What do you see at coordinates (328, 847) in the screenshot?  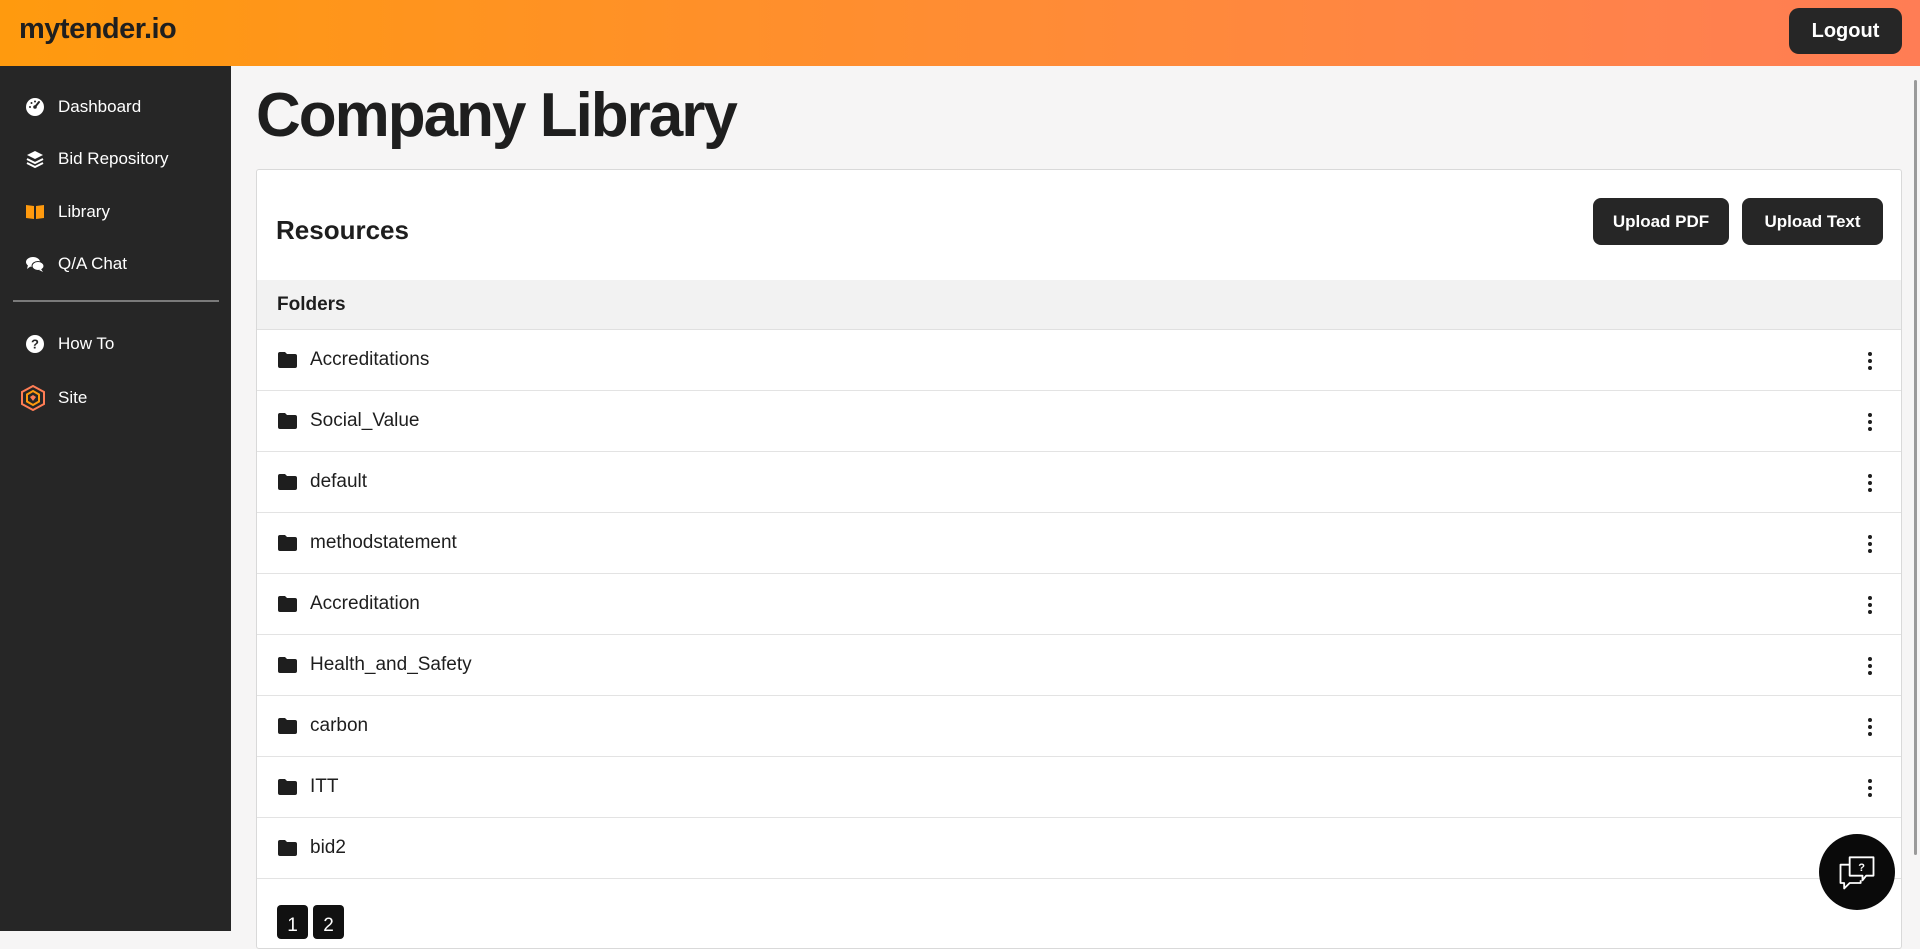 I see `folder-name: bid2` at bounding box center [328, 847].